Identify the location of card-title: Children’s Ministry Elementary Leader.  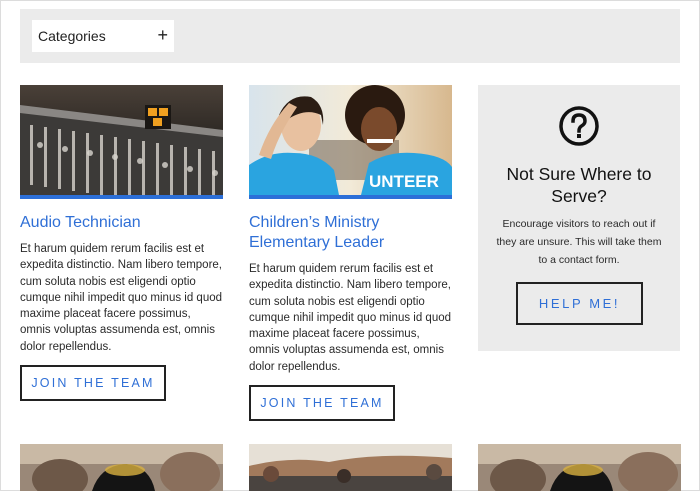
(350, 233).